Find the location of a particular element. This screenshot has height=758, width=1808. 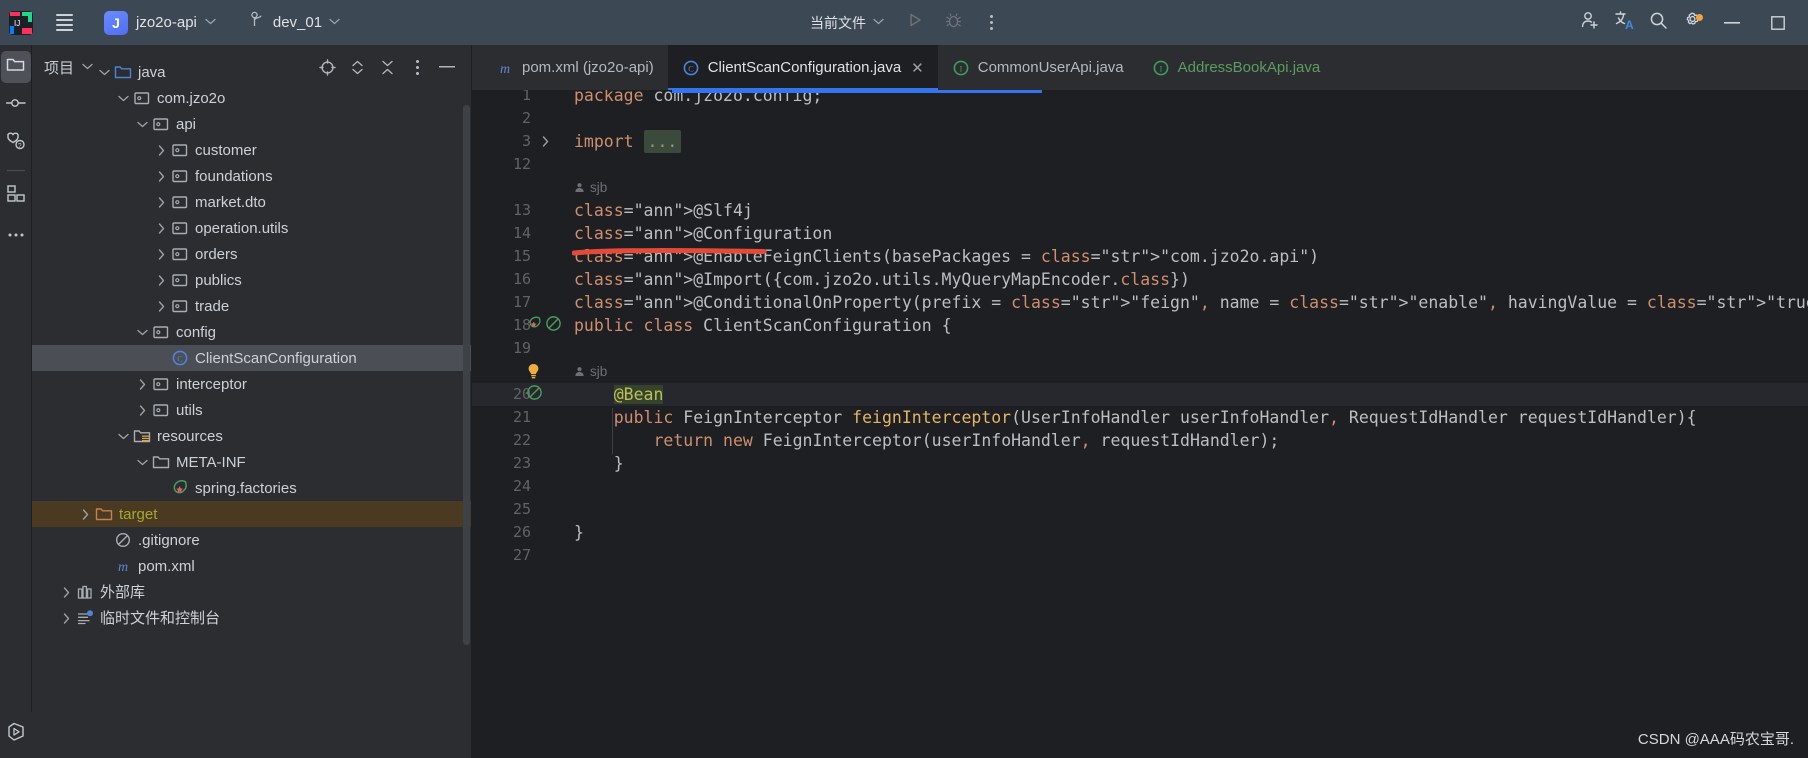

sidebar-item-structure is located at coordinates (16, 196).